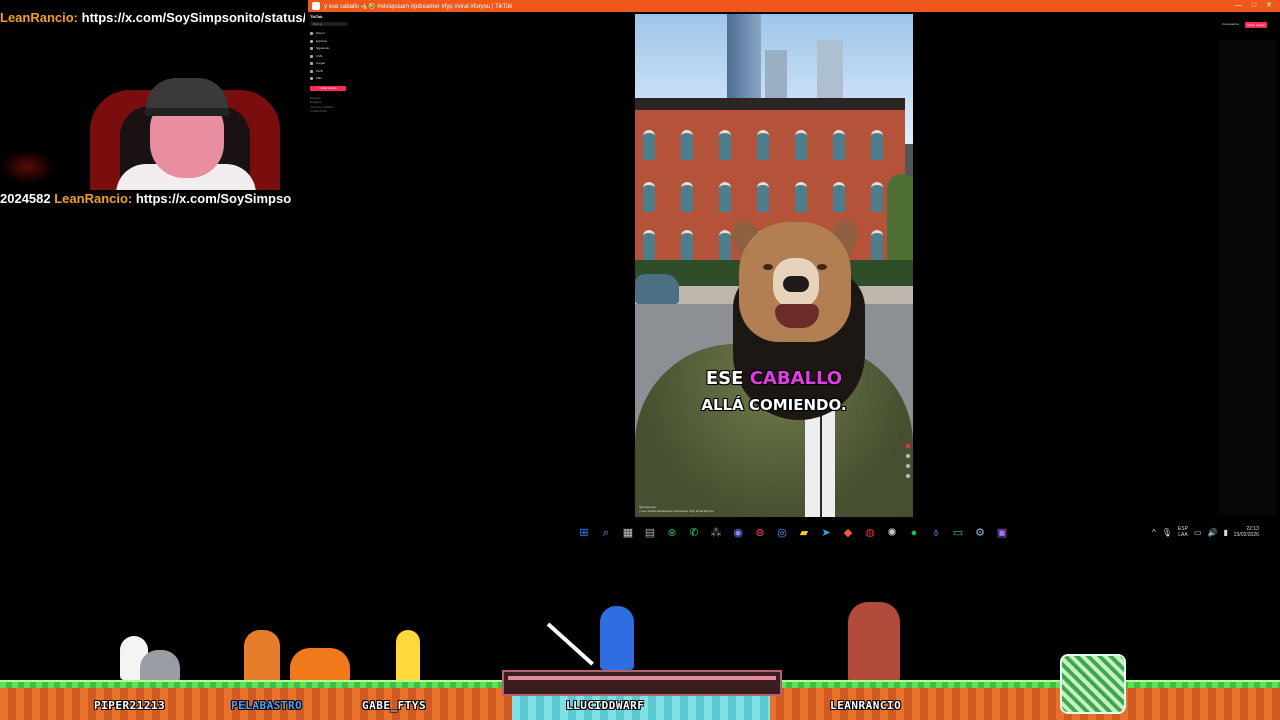  I want to click on grid-icon: ⁂, so click(716, 533).